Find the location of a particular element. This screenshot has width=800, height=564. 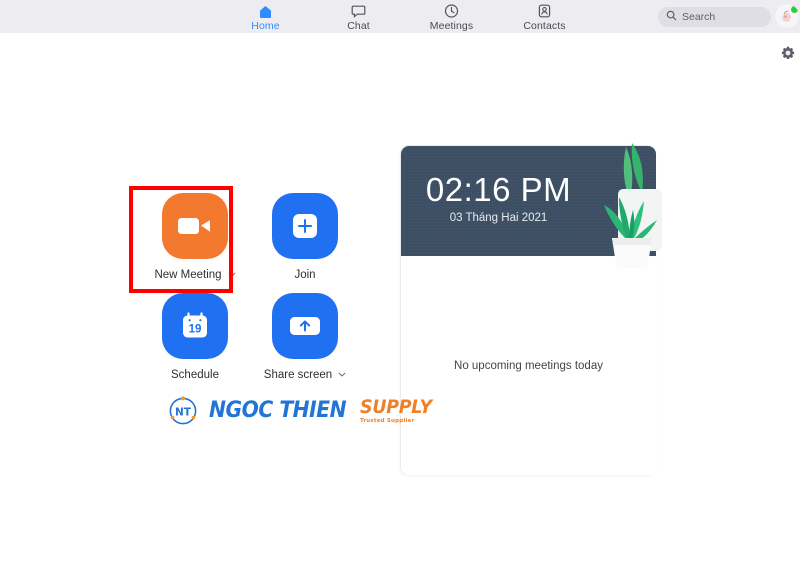

share-screen-arrow-icon is located at coordinates (305, 326).